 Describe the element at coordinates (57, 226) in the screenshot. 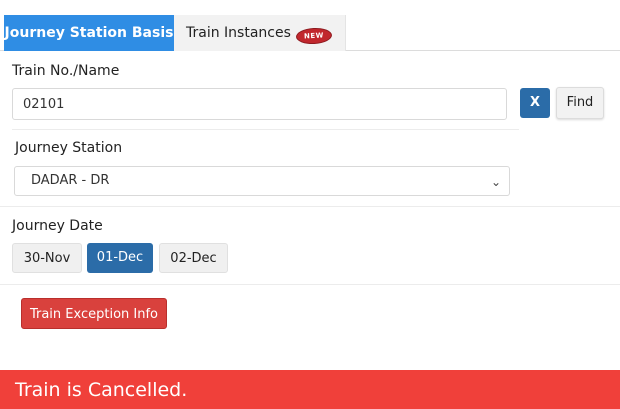

I see `date-label: Journey Date` at that location.